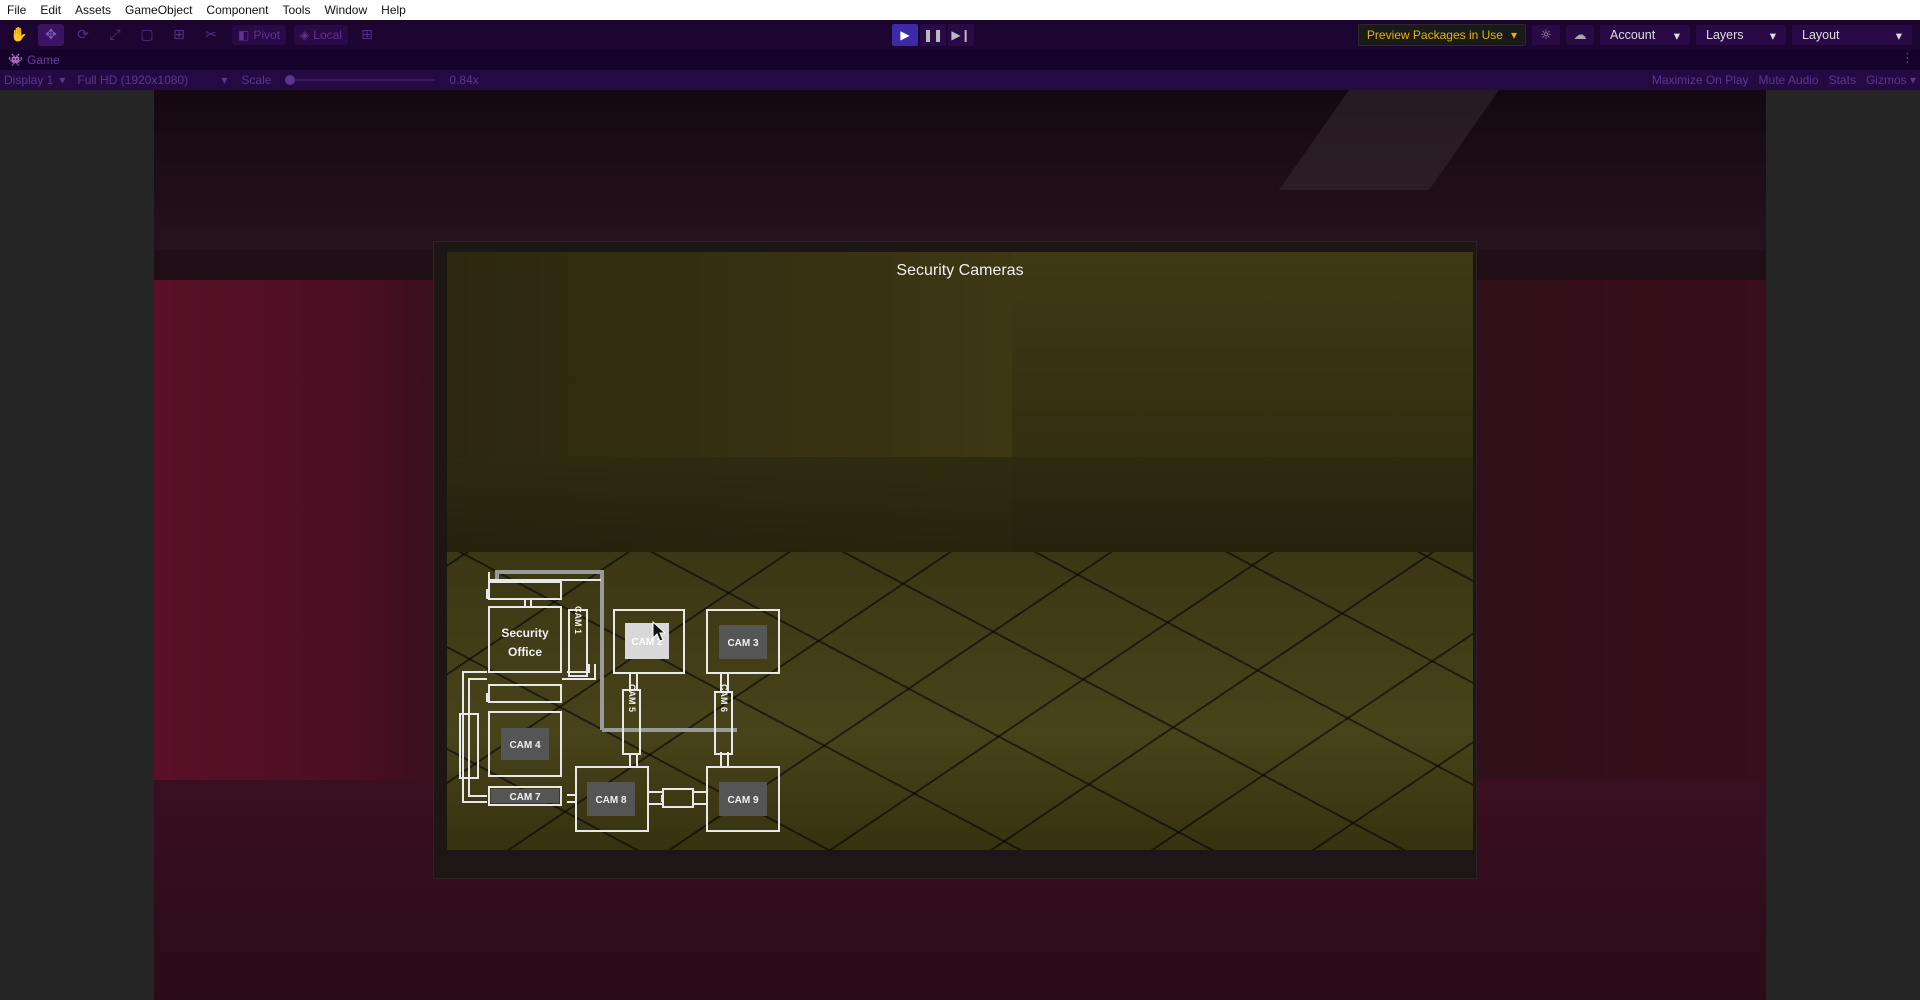 Image resolution: width=1920 pixels, height=1000 pixels. I want to click on gamepad-icon: 👾, so click(15, 60).